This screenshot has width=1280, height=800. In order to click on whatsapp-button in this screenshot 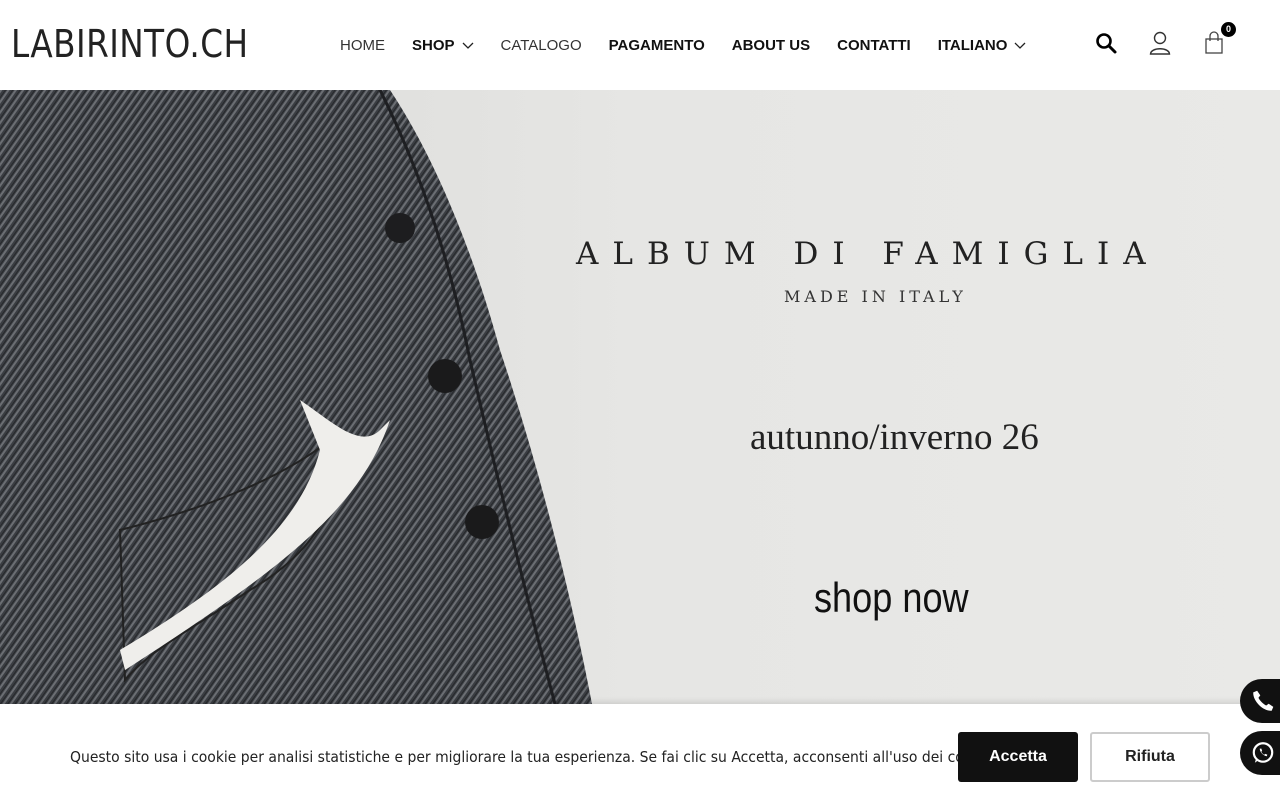, I will do `click(1260, 753)`.